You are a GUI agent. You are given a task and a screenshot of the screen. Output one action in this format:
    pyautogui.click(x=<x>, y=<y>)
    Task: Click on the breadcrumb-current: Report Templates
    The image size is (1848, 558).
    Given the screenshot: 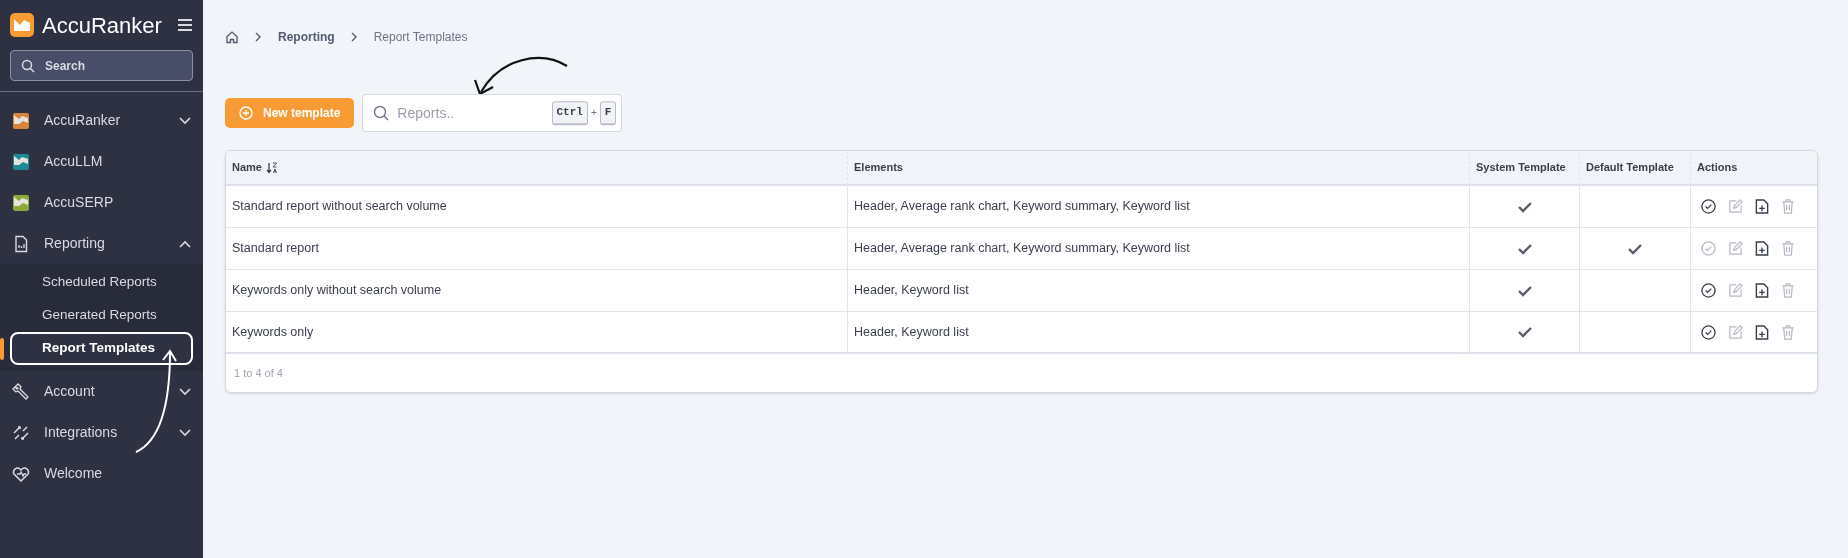 What is the action you would take?
    pyautogui.click(x=420, y=37)
    